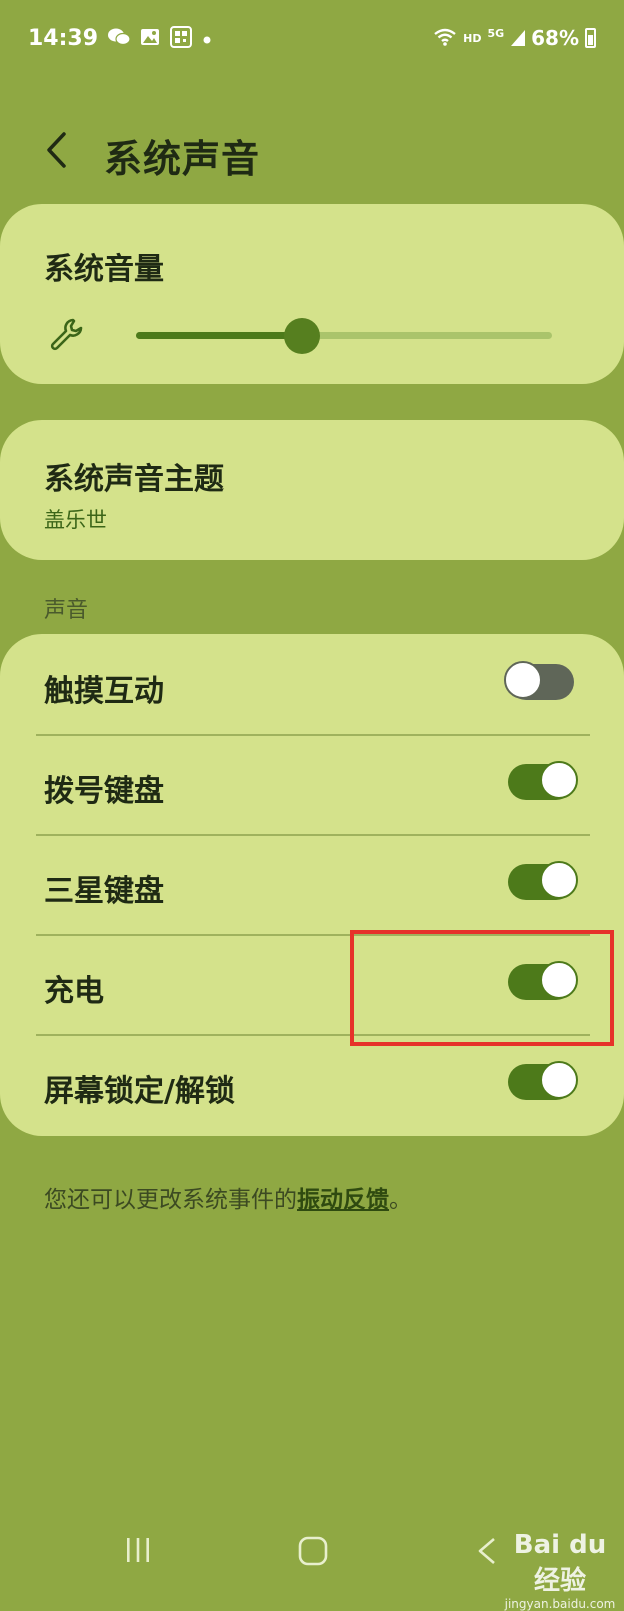 Image resolution: width=624 pixels, height=1611 pixels. What do you see at coordinates (170, 1200) in the screenshot?
I see `footer-text: 您还可以更改系统事件的` at bounding box center [170, 1200].